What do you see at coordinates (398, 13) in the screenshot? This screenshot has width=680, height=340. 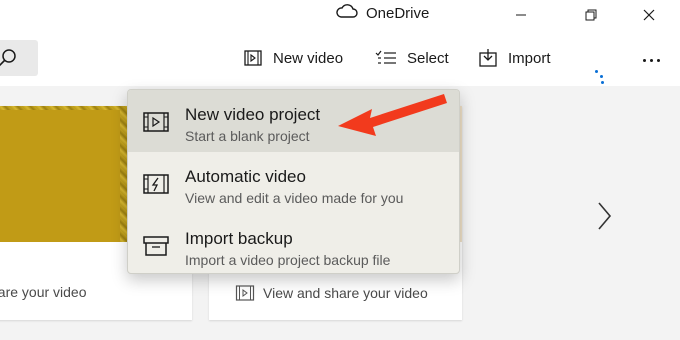 I see `window-title: OneDrive` at bounding box center [398, 13].